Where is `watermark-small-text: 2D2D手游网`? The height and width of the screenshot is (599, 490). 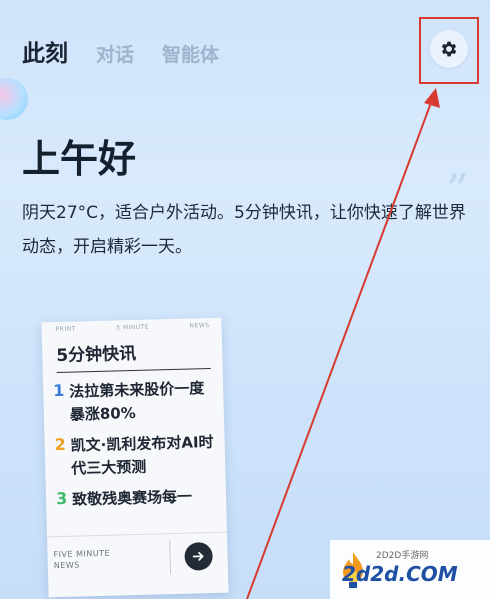 watermark-small-text: 2D2D手游网 is located at coordinates (402, 556).